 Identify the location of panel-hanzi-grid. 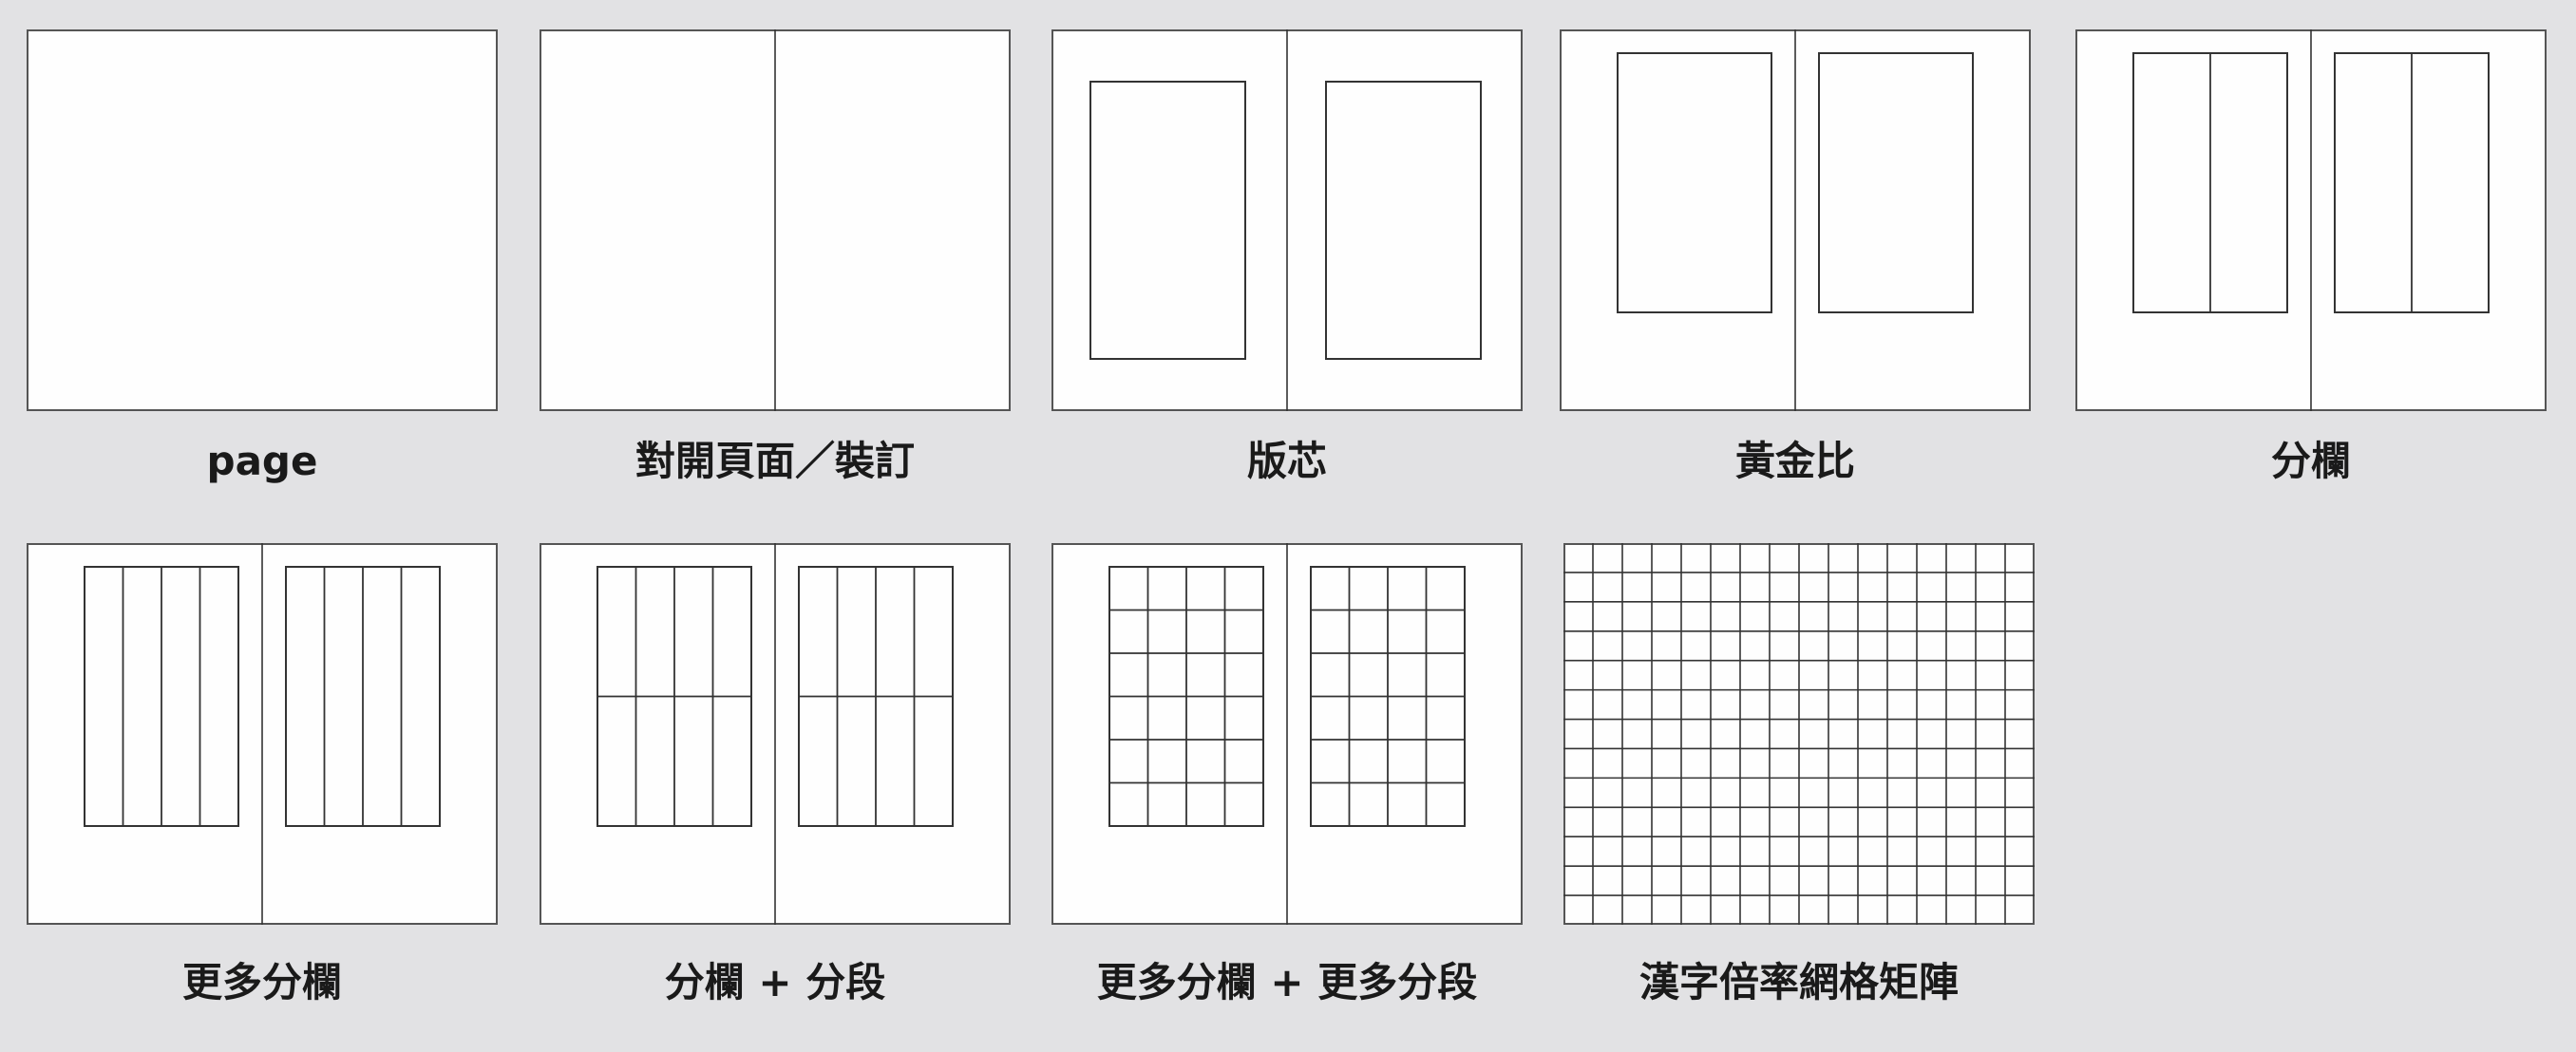
(1799, 734).